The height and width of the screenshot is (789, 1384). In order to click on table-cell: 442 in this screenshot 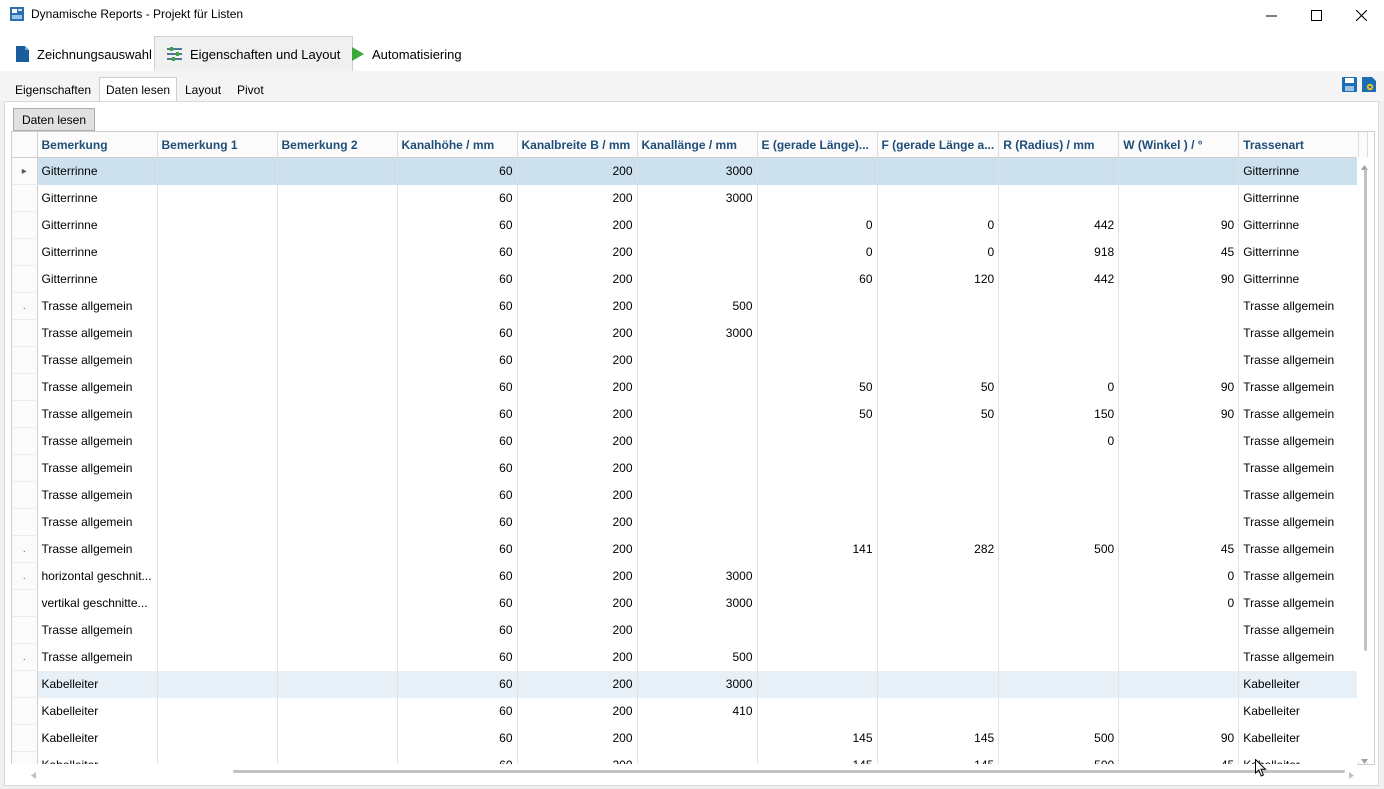, I will do `click(1059, 225)`.